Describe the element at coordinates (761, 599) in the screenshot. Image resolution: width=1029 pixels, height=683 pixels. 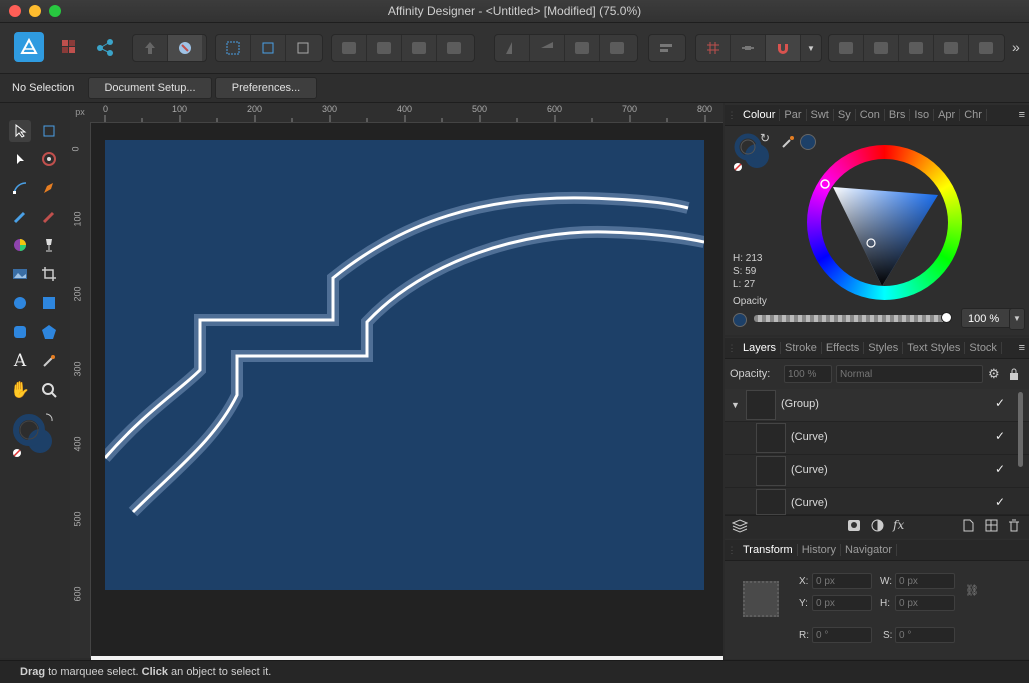
I see `anchor-point-selector` at that location.